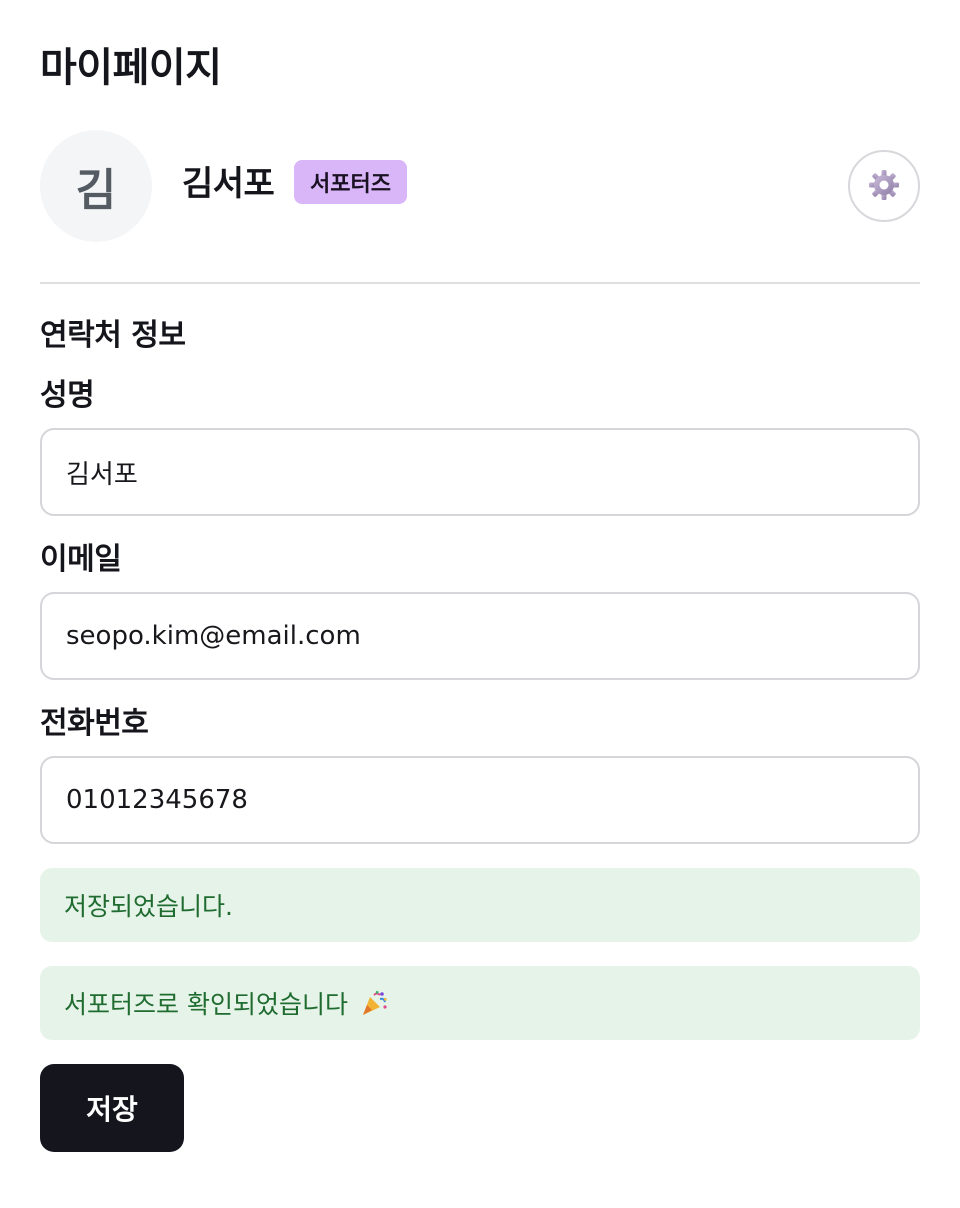 The height and width of the screenshot is (1208, 960). I want to click on phone-label: 전화번호, so click(94, 723).